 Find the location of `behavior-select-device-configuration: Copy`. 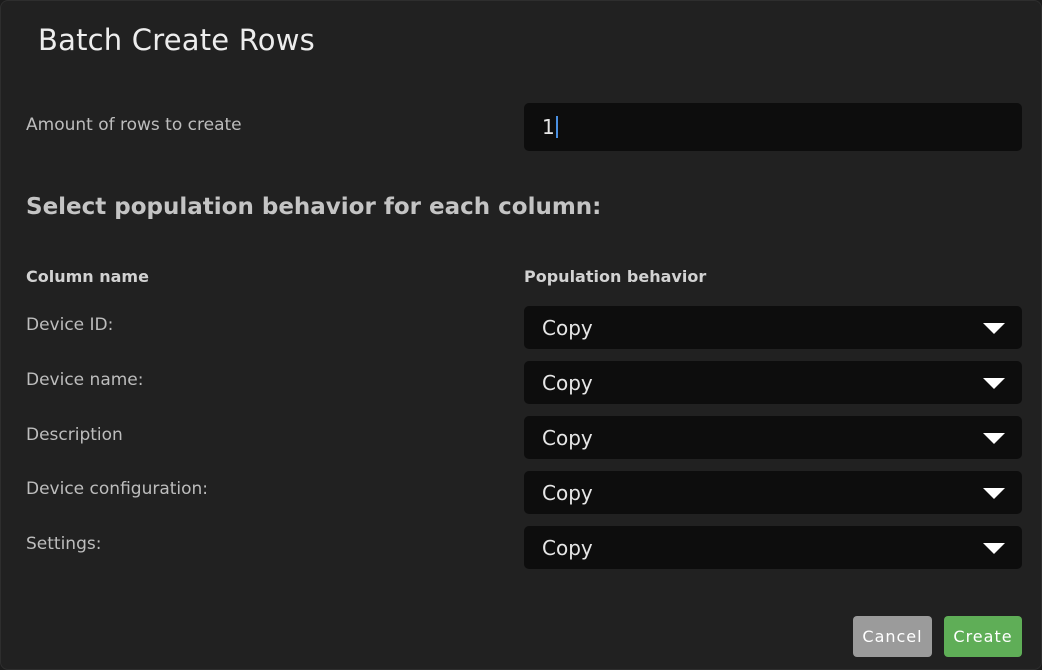

behavior-select-device-configuration: Copy is located at coordinates (773, 492).